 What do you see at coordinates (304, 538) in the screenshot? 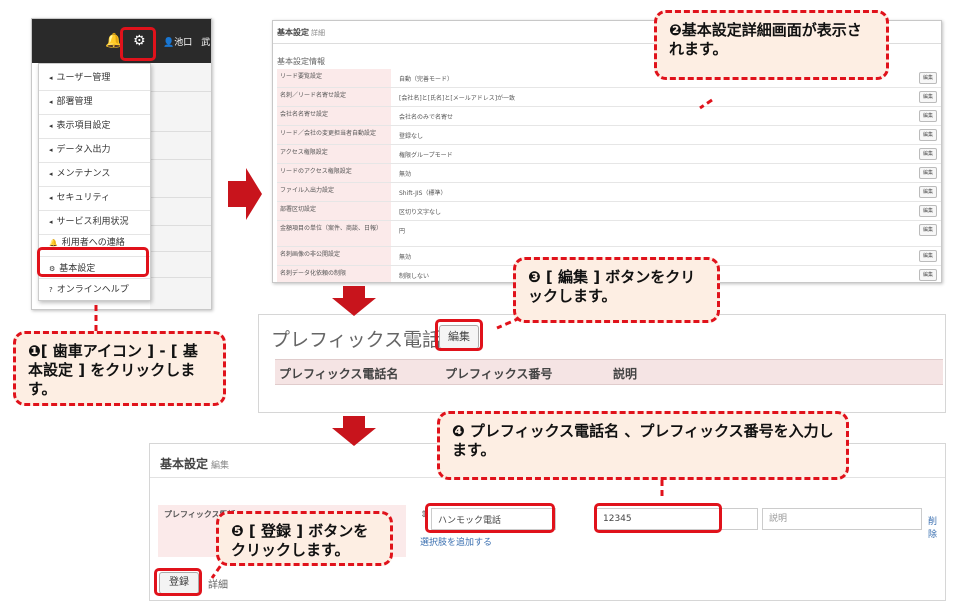
I see `callout-step-5: ❺ [ 登録 ] ボタンをクリックします。` at bounding box center [304, 538].